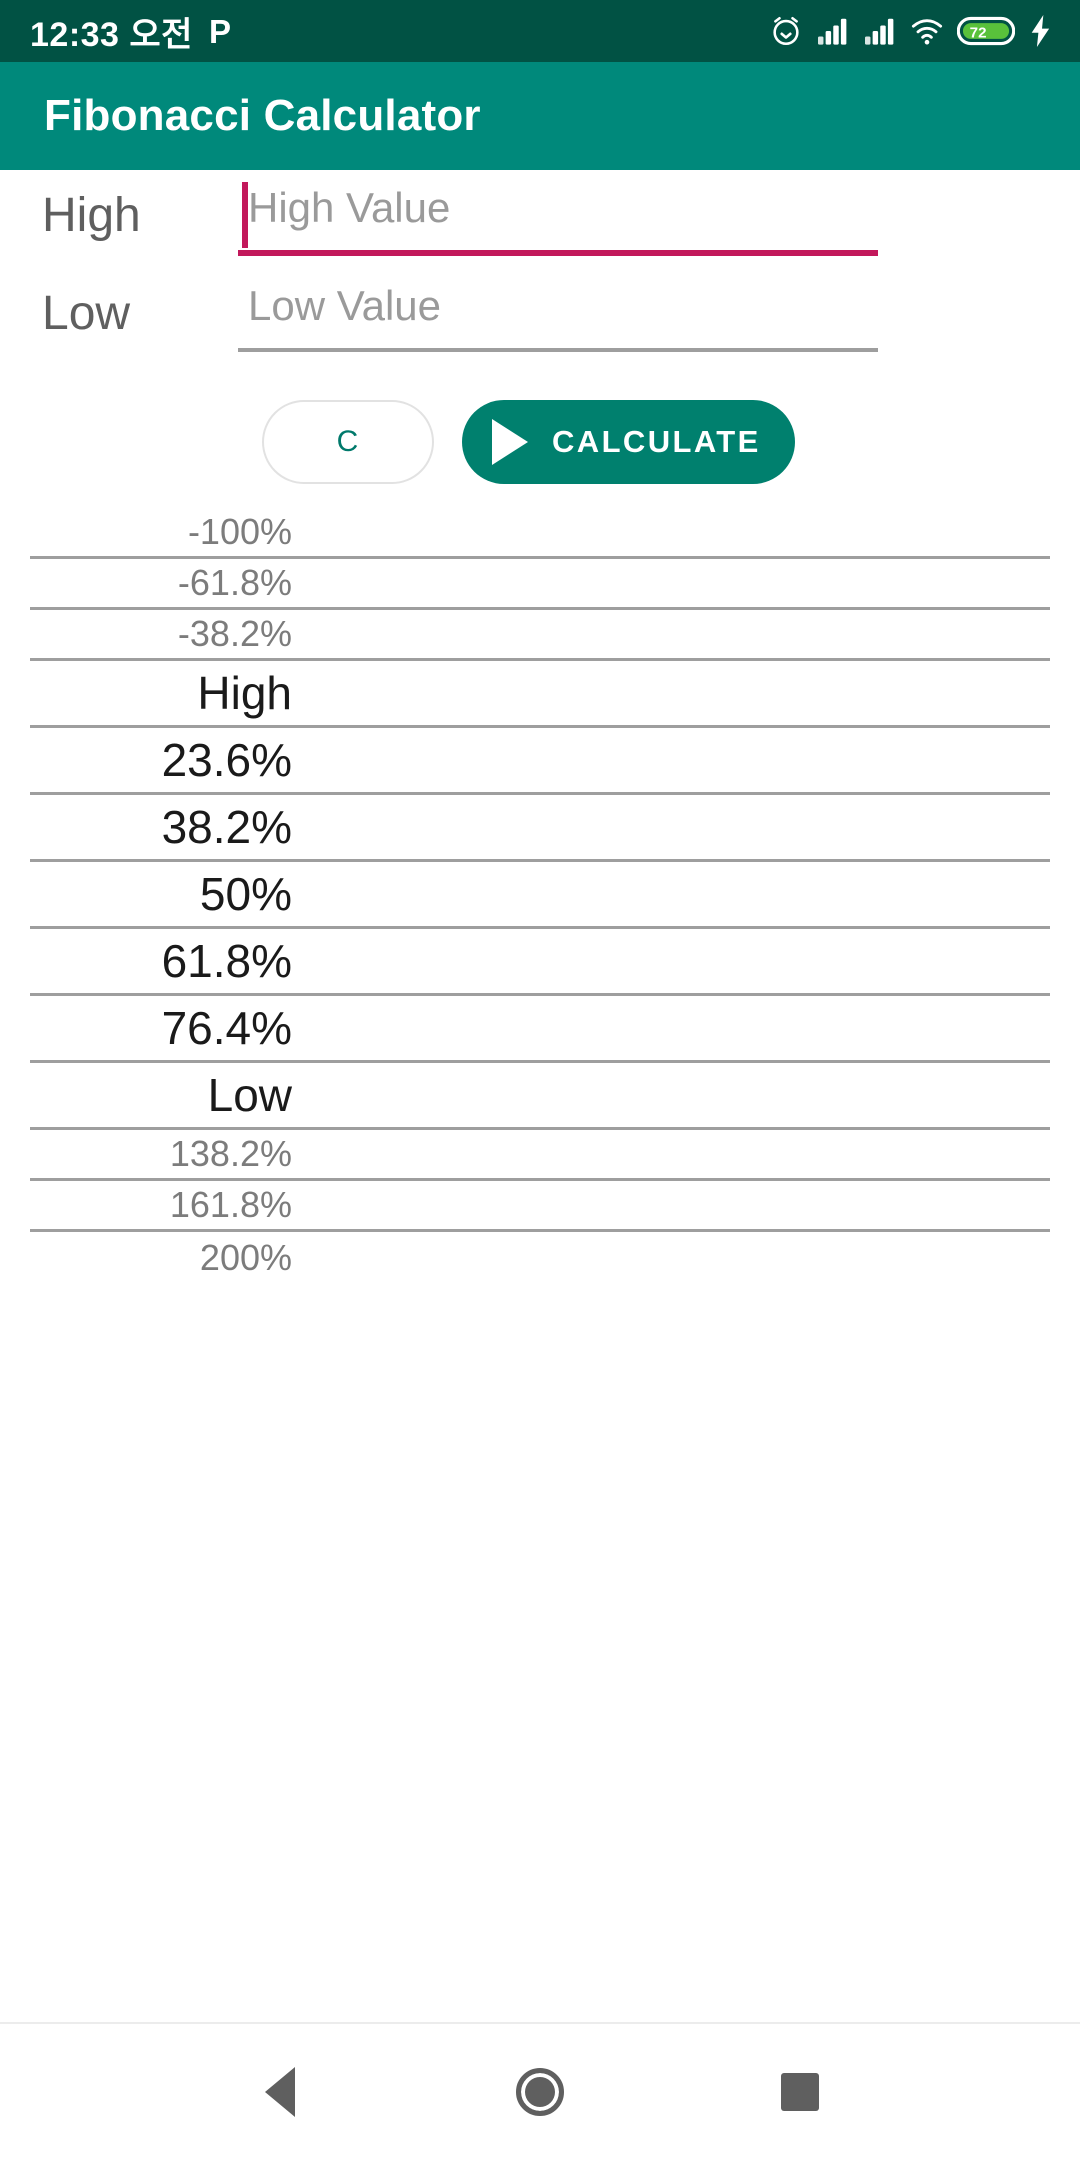 The height and width of the screenshot is (2160, 1080). I want to click on table-row: -61.8%, so click(540, 584).